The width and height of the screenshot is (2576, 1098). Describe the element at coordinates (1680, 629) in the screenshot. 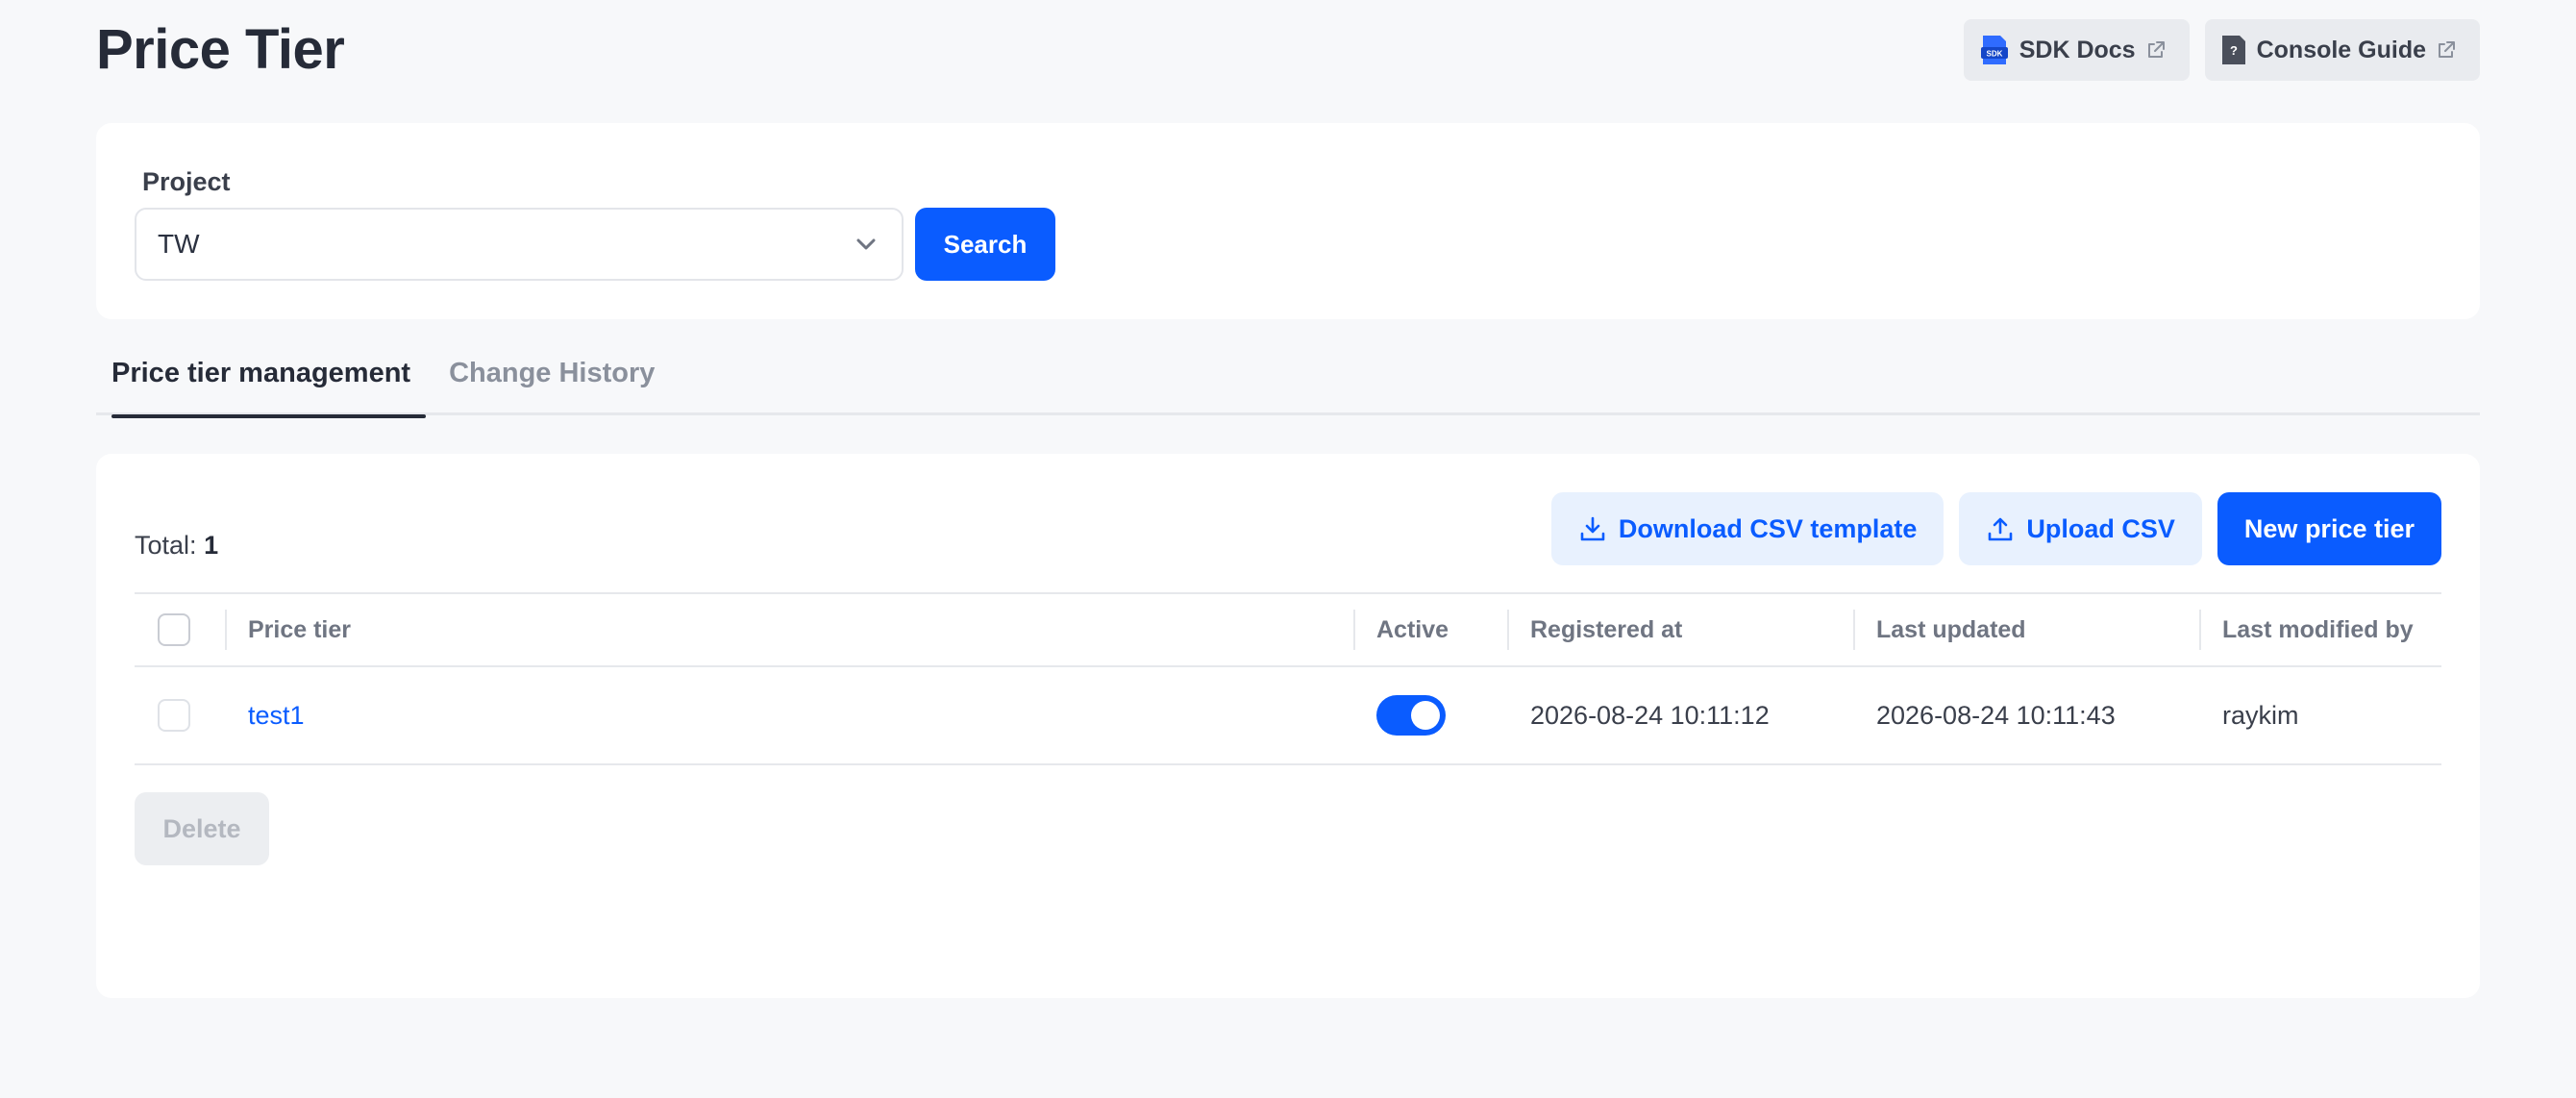

I see `column-registered-at: Registered at` at that location.